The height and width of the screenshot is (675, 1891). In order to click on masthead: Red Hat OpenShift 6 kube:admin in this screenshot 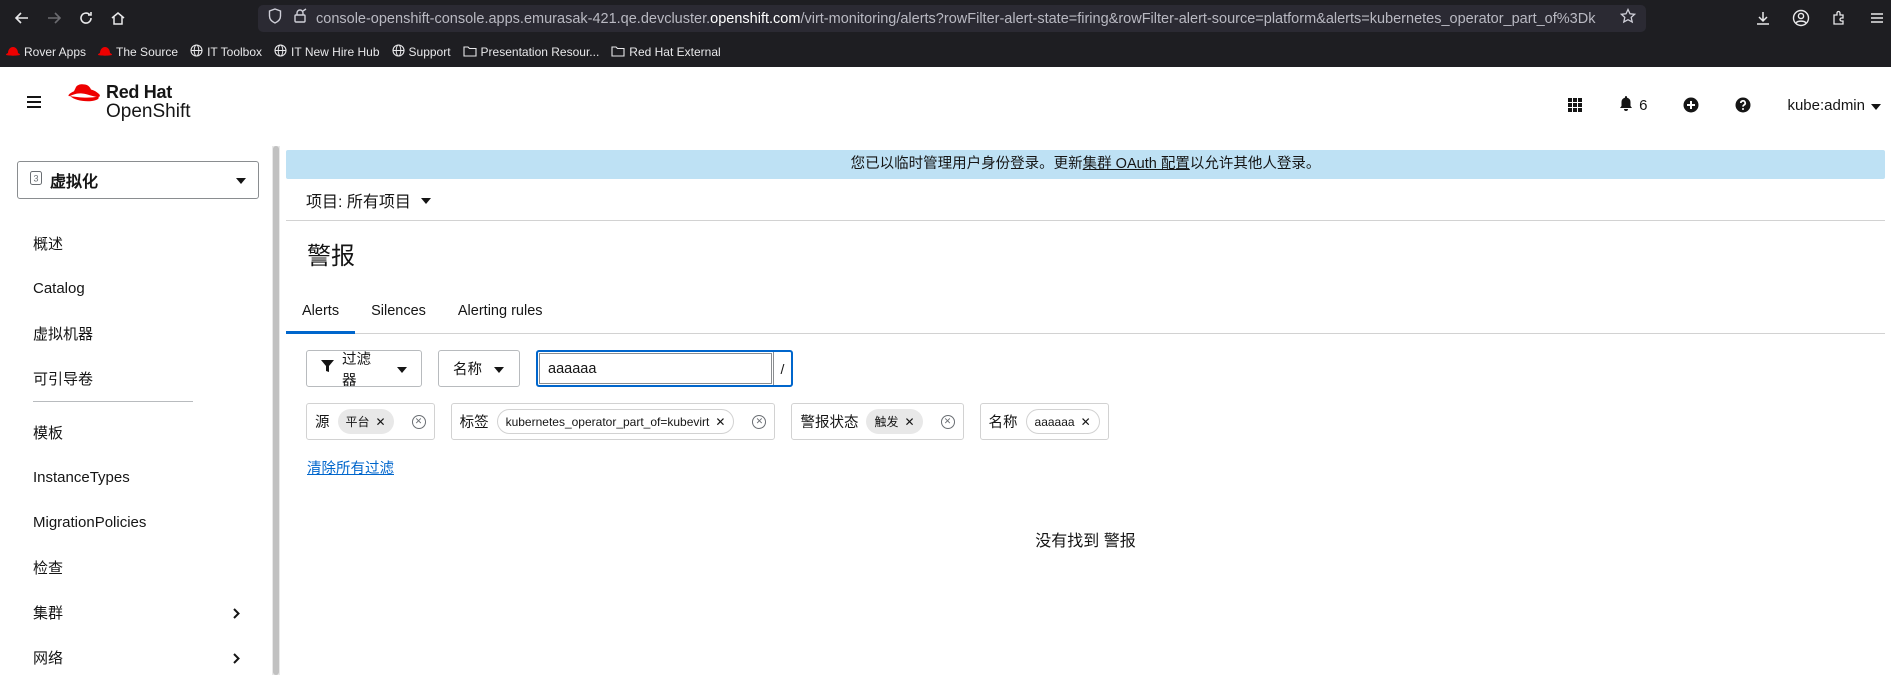, I will do `click(945, 106)`.